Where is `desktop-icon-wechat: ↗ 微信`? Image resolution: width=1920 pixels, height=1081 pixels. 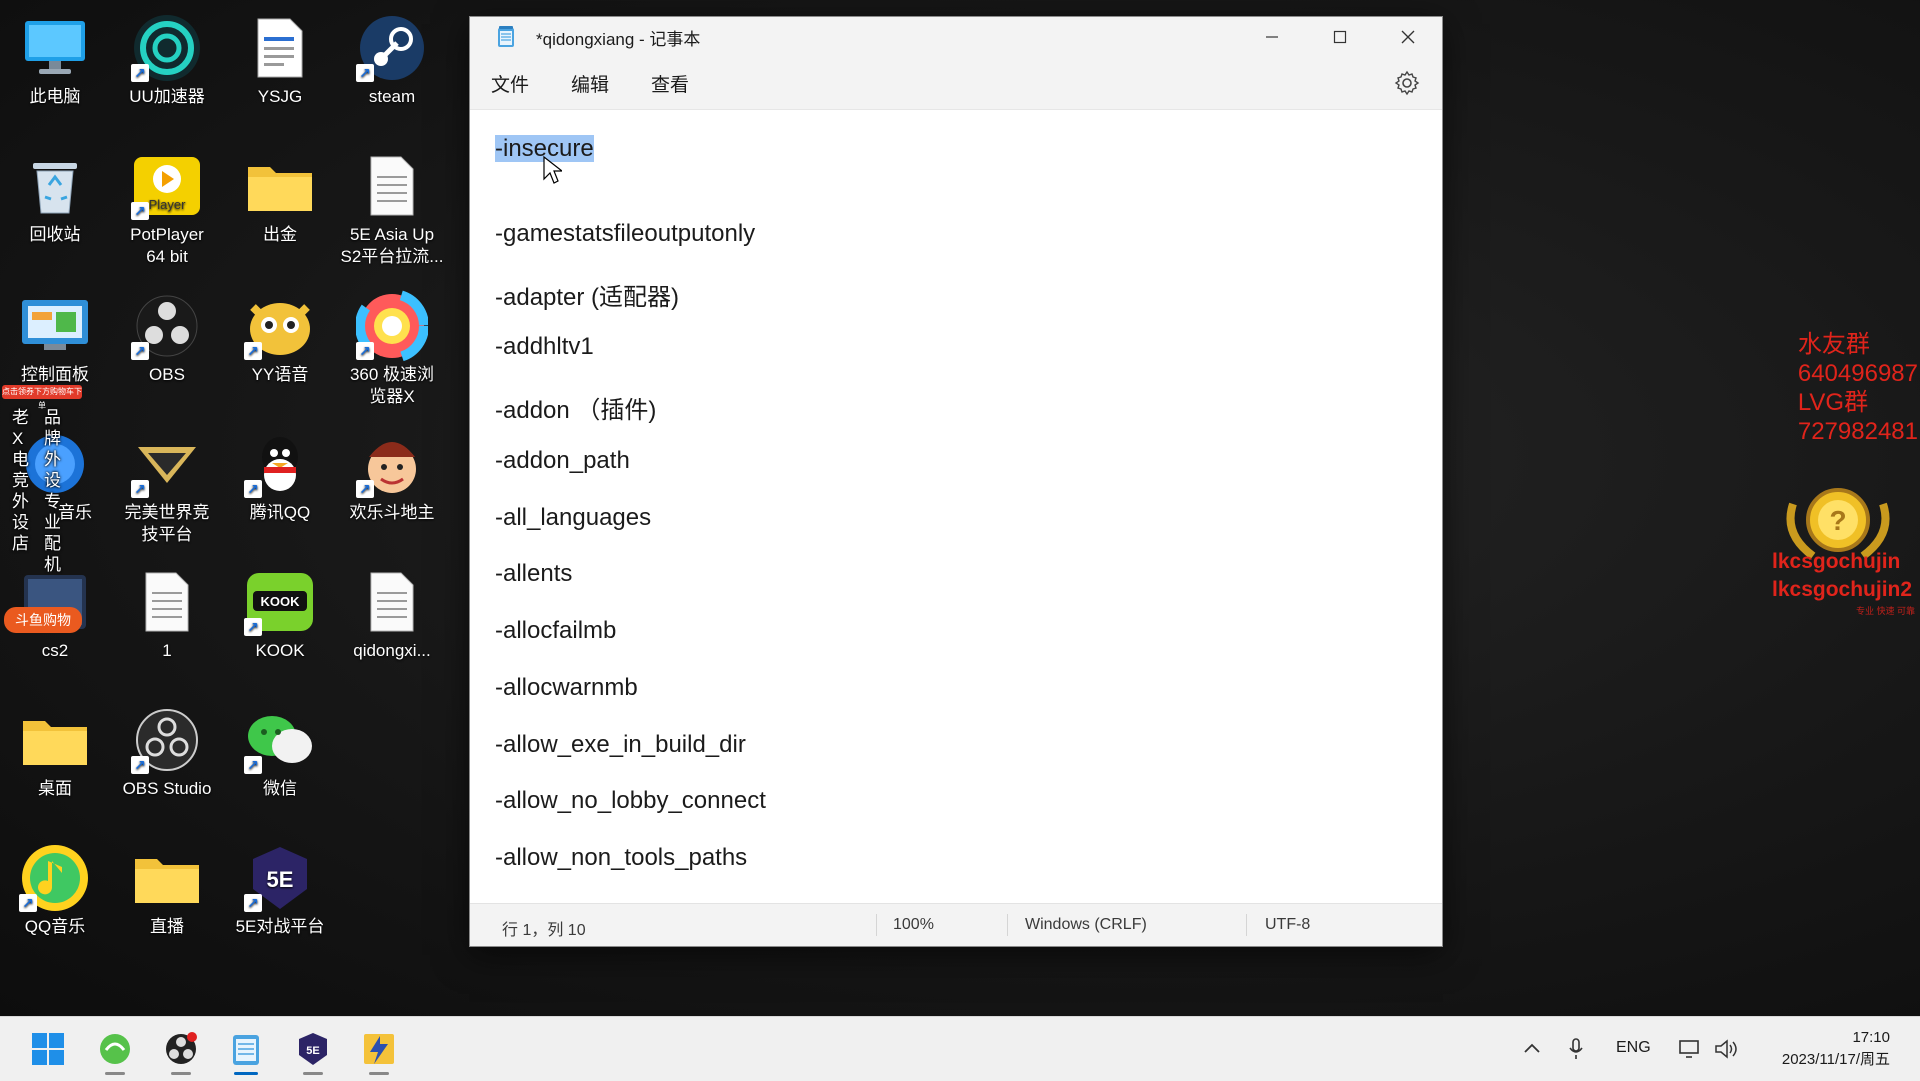
desktop-icon-wechat: ↗ 微信 is located at coordinates (280, 752).